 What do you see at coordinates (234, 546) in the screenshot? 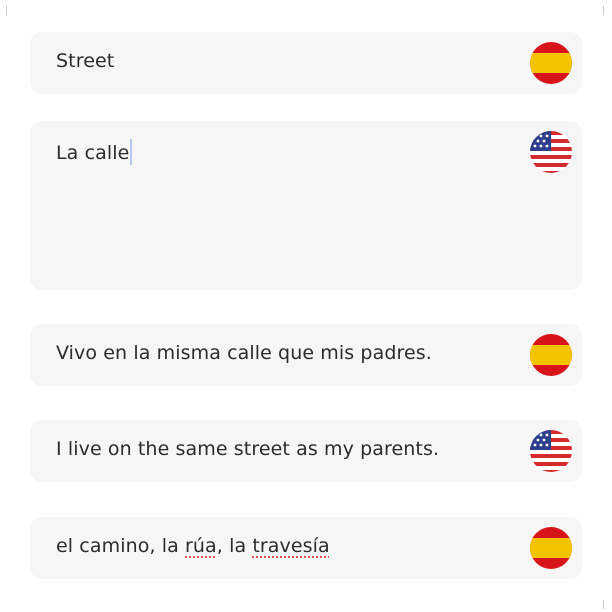
I see `synonyms-part: , la` at bounding box center [234, 546].